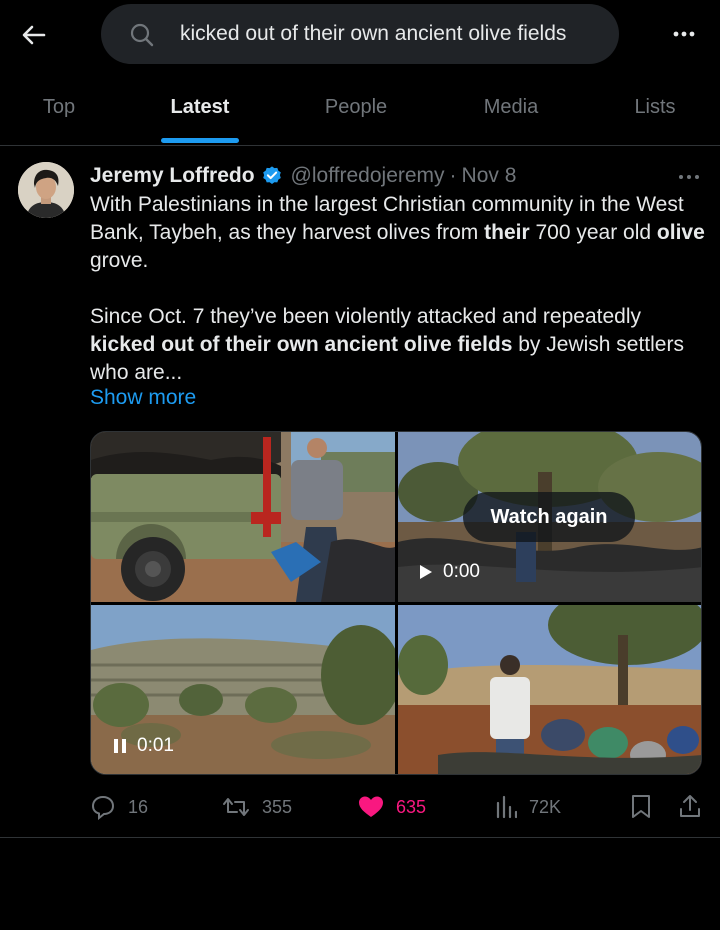 The image size is (720, 930). I want to click on repost-button: 355, so click(257, 807).